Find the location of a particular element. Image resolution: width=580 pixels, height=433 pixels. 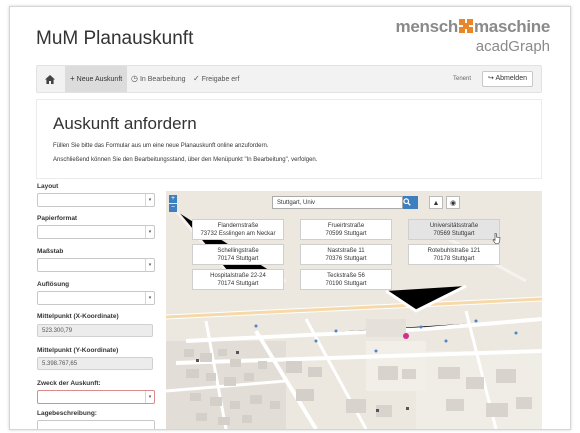

logout-button: ↪ Abmelden is located at coordinates (507, 79).